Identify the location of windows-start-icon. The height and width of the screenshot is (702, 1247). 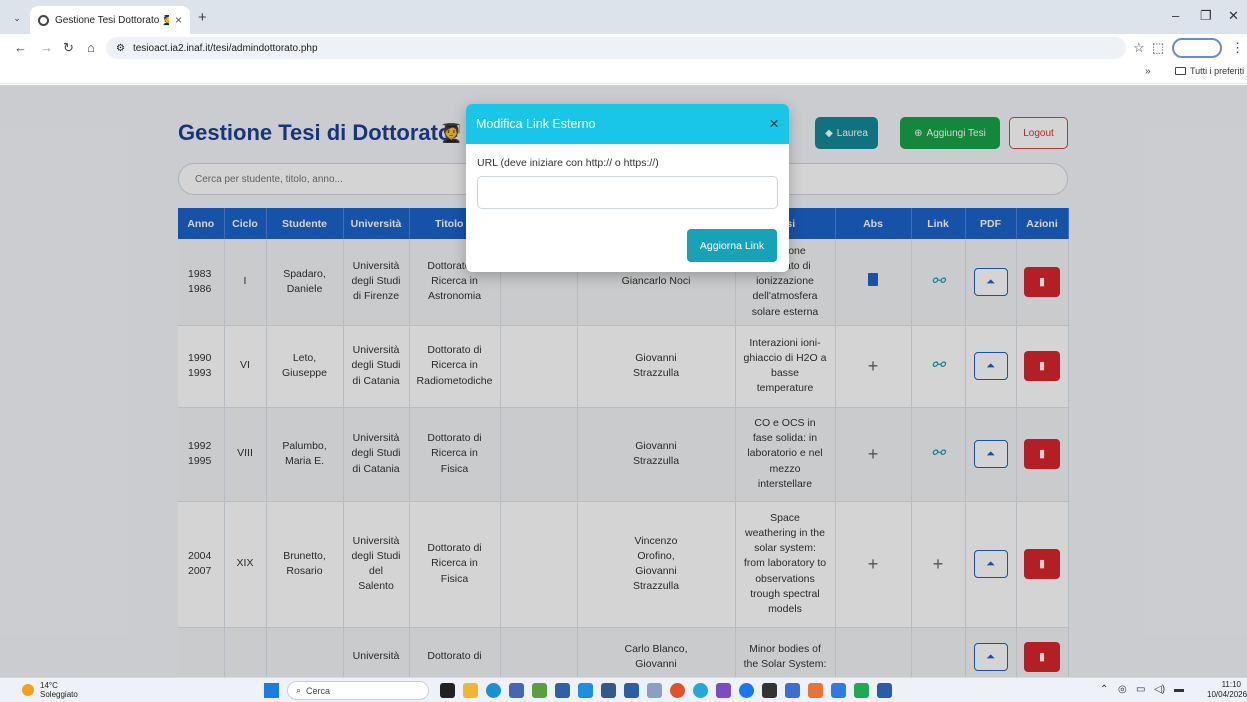
(271, 690).